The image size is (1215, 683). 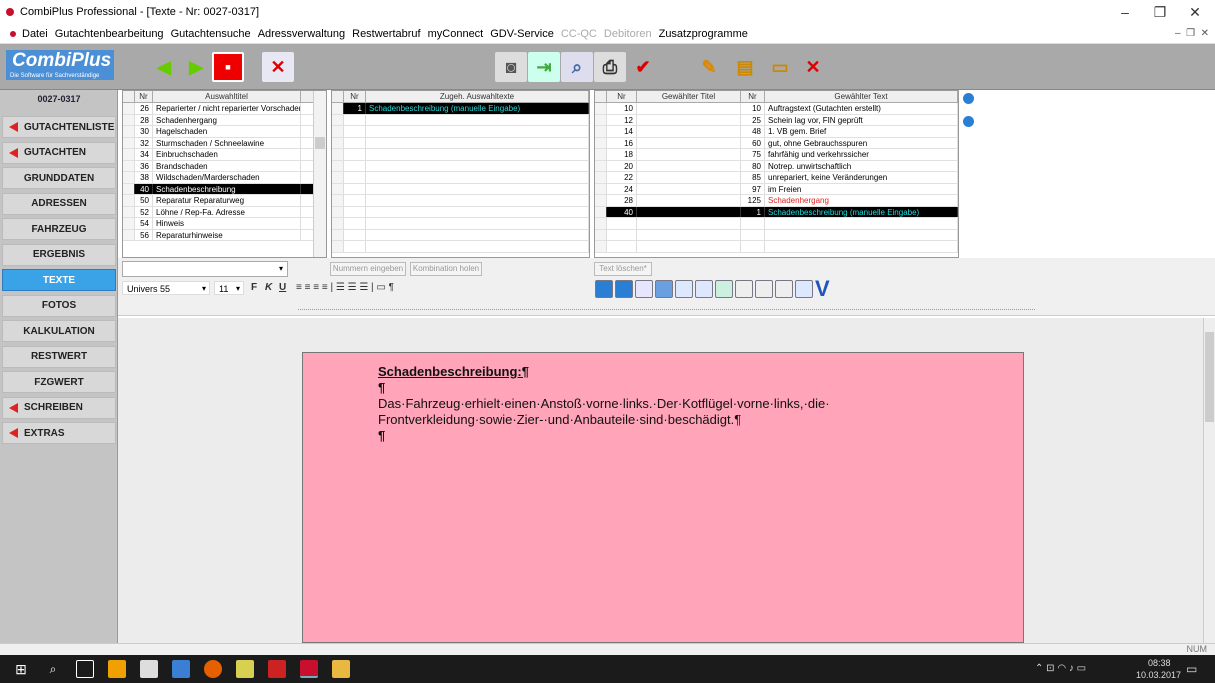 I want to click on export-icon: ⇥, so click(x=544, y=67).